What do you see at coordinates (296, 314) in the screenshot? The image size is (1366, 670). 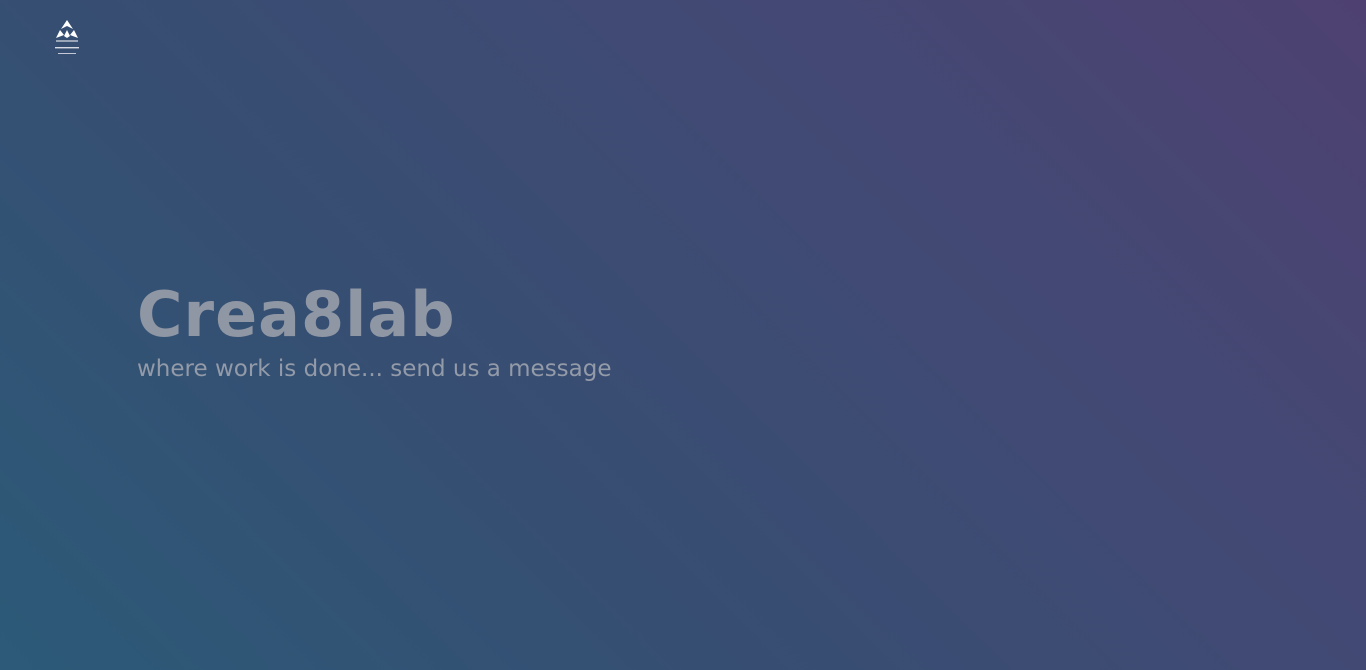 I see `hero-title: Crea8lab` at bounding box center [296, 314].